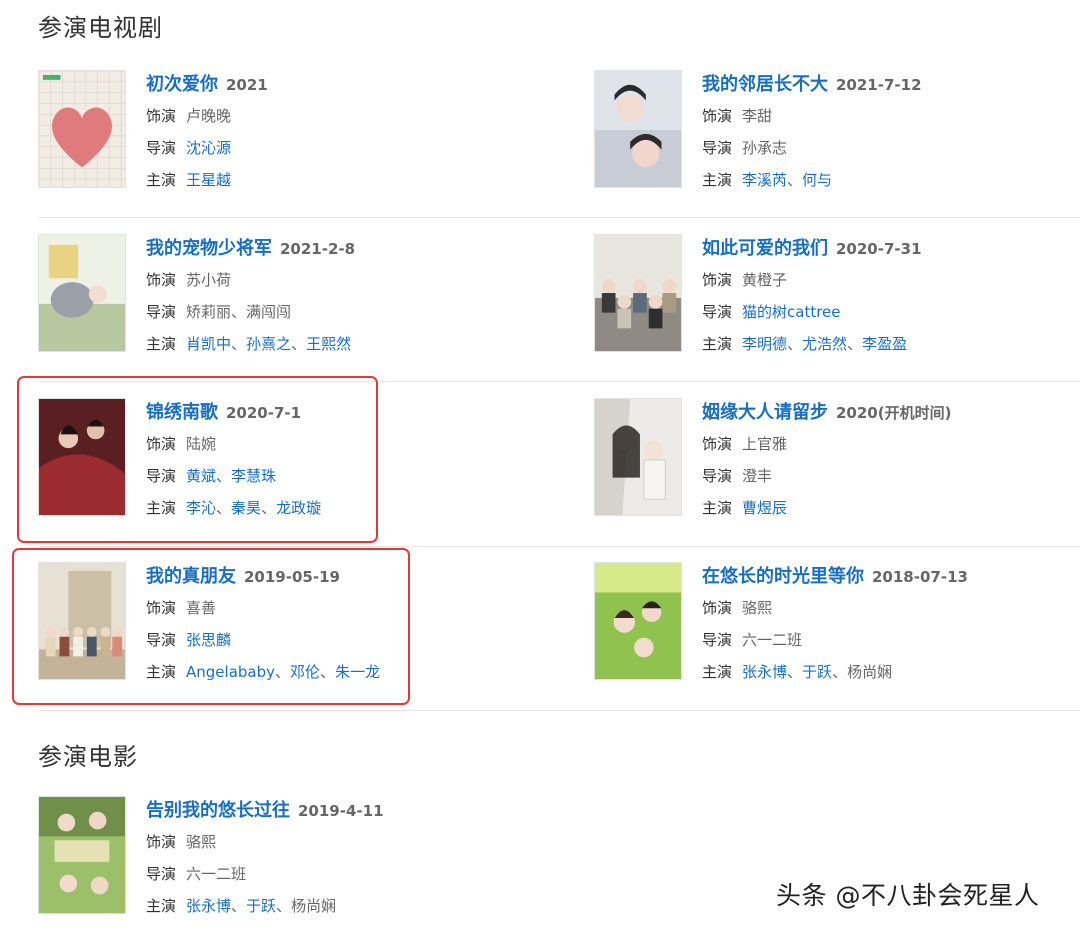 This screenshot has height=932, width=1080. I want to click on star-name: 李明德, so click(764, 344).